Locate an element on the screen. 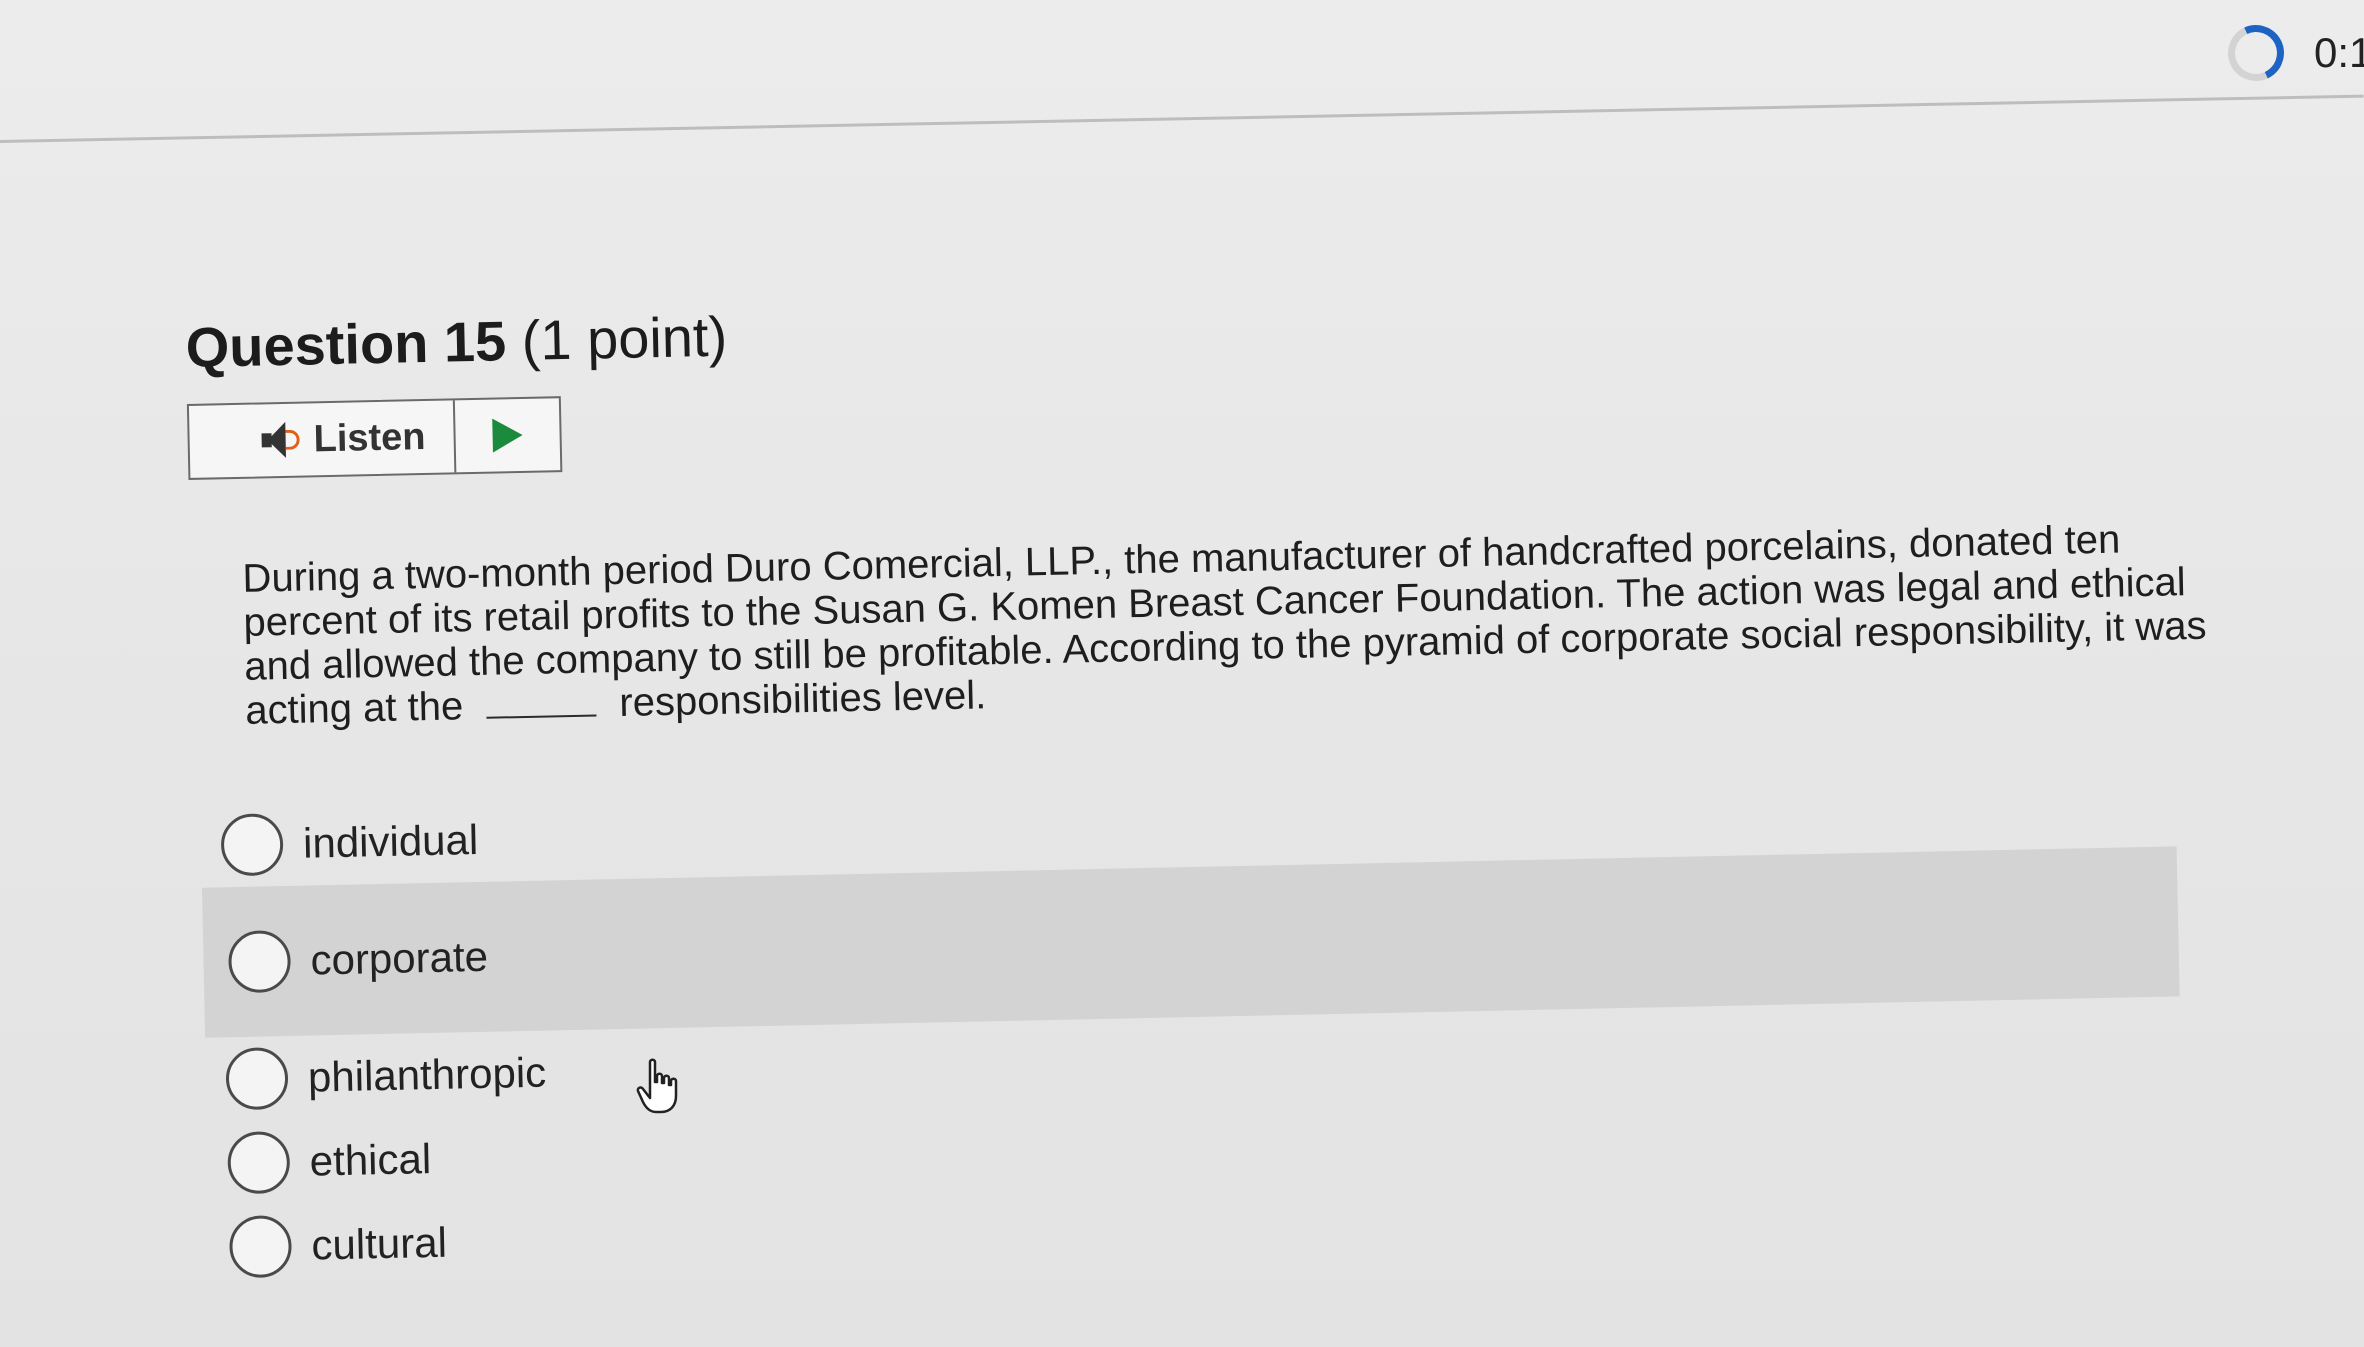 This screenshot has width=2364, height=1347. option-label: corporate is located at coordinates (399, 958).